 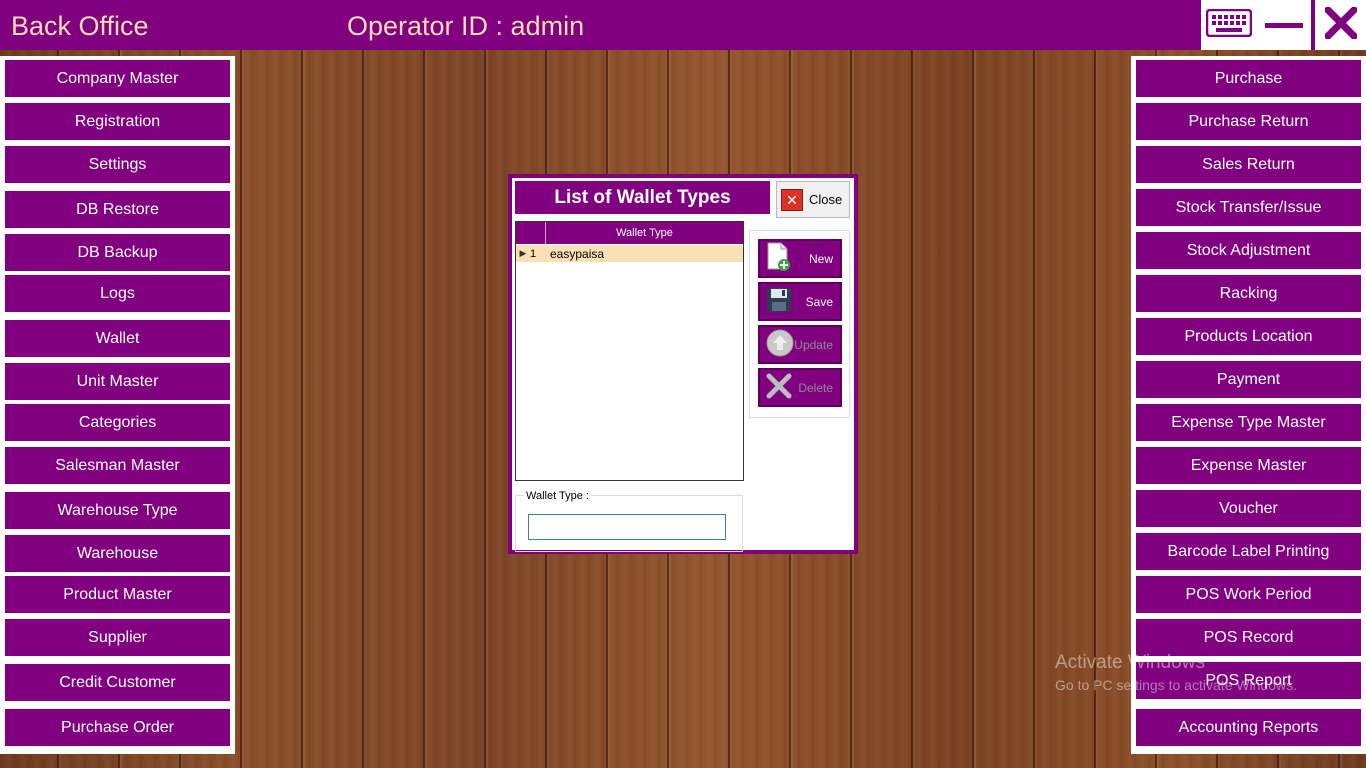 I want to click on menu-registration: Registration, so click(x=117, y=121).